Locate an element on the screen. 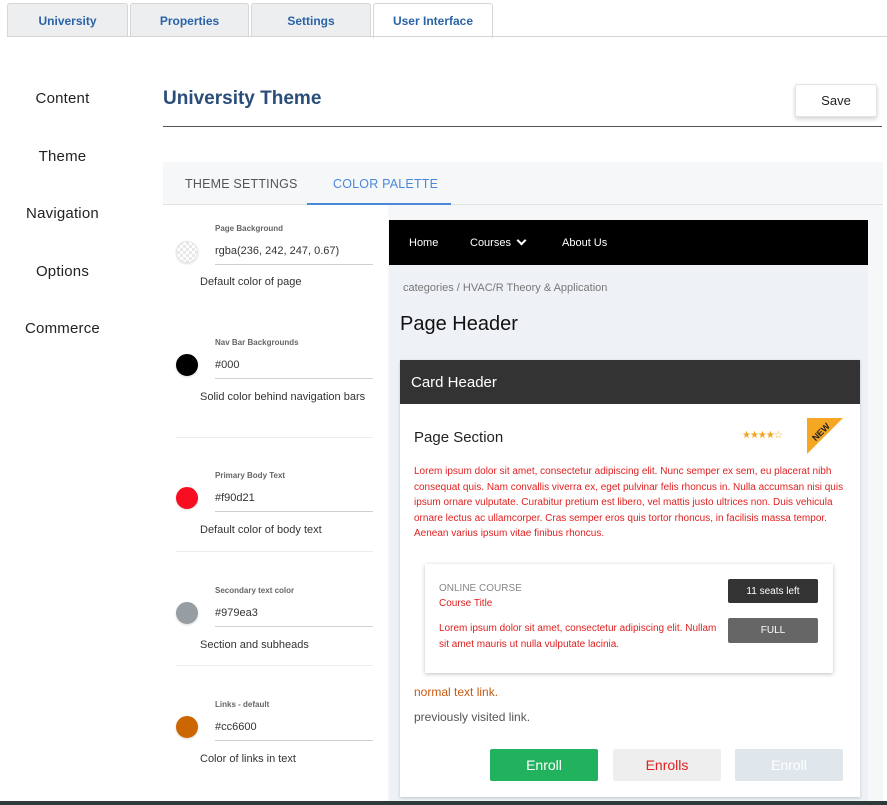 This screenshot has height=805, width=887. color-value-field: #979ea3 is located at coordinates (236, 613).